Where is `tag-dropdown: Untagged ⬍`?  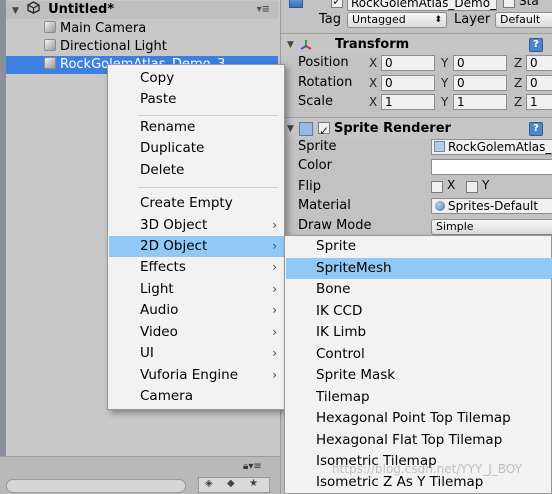 tag-dropdown: Untagged ⬍ is located at coordinates (397, 20).